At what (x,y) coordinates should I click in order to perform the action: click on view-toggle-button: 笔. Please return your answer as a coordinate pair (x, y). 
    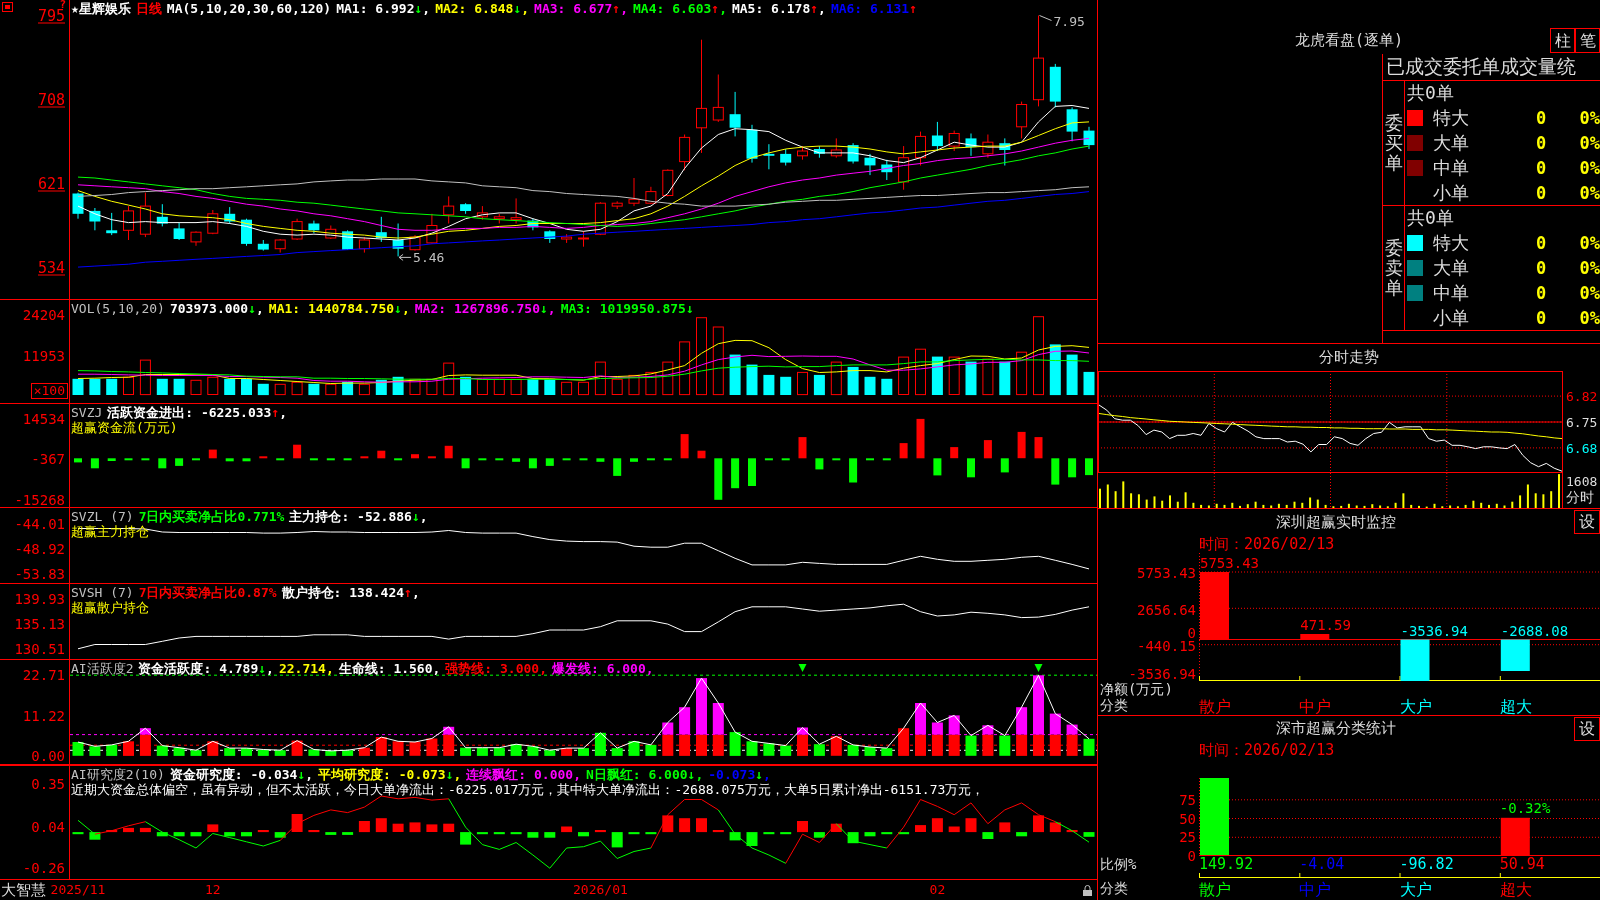
    Looking at the image, I should click on (1587, 40).